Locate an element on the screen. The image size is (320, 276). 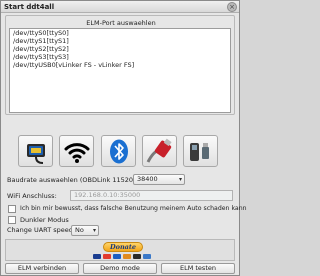
elm-connect-button: ELM verbinden is located at coordinates (42, 268).